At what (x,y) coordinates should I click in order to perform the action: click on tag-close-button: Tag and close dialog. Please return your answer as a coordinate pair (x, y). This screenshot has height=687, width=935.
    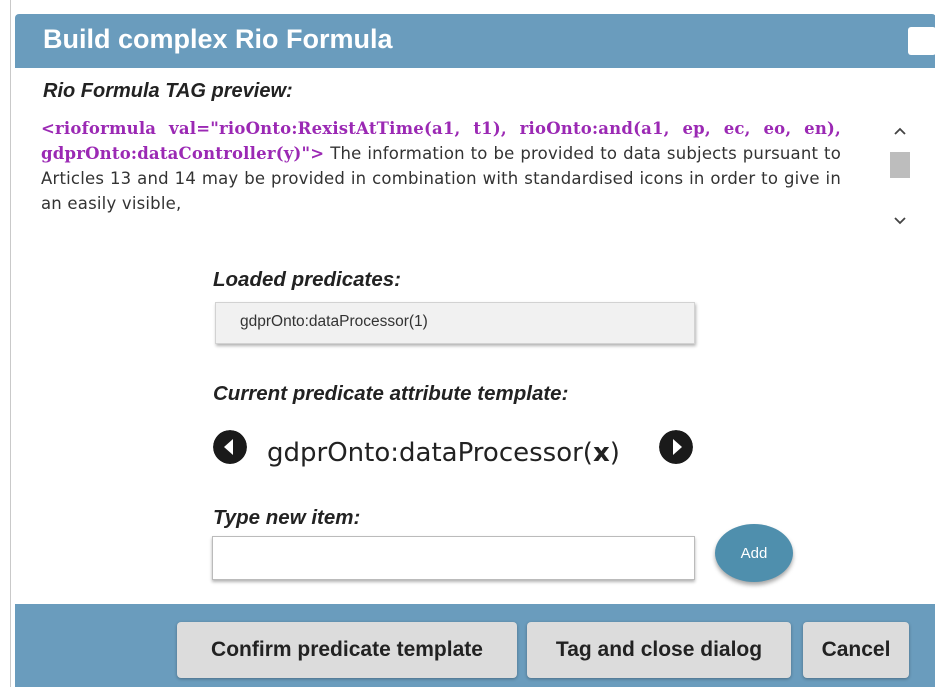
    Looking at the image, I should click on (659, 650).